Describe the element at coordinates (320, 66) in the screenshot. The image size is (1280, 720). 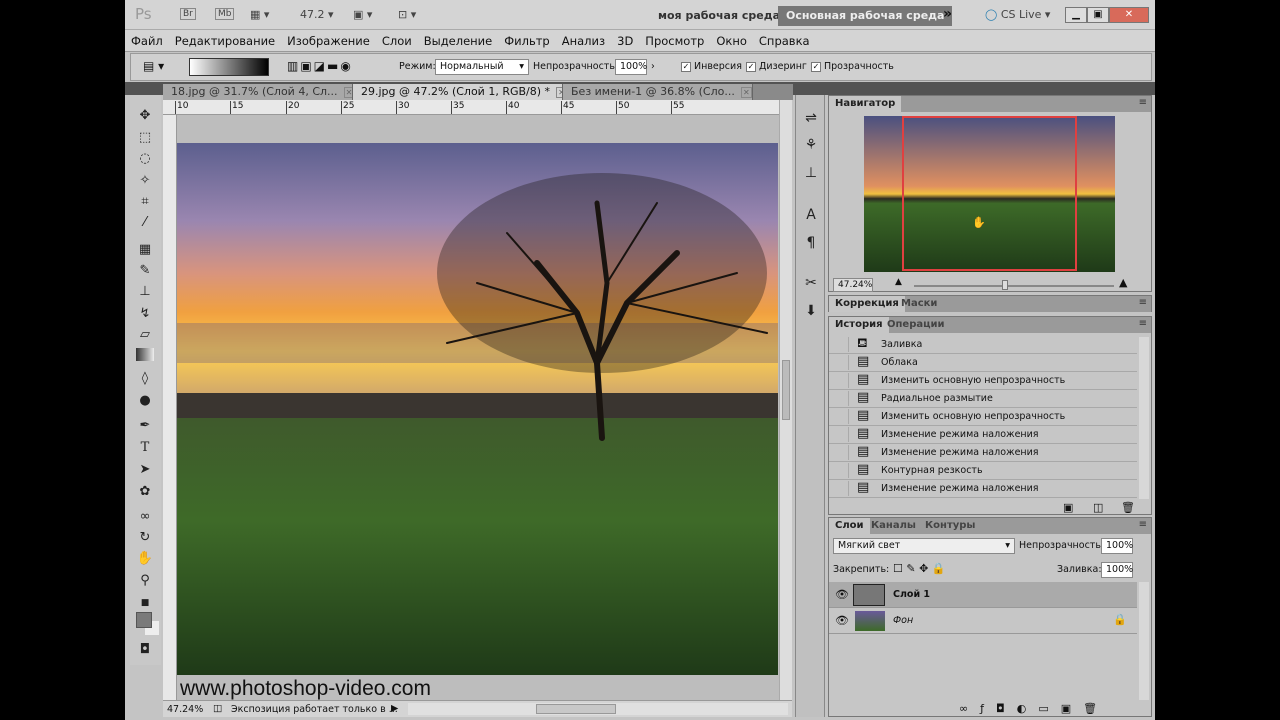
I see `gradient-type-buttons: ▥▣◪▬◉` at that location.